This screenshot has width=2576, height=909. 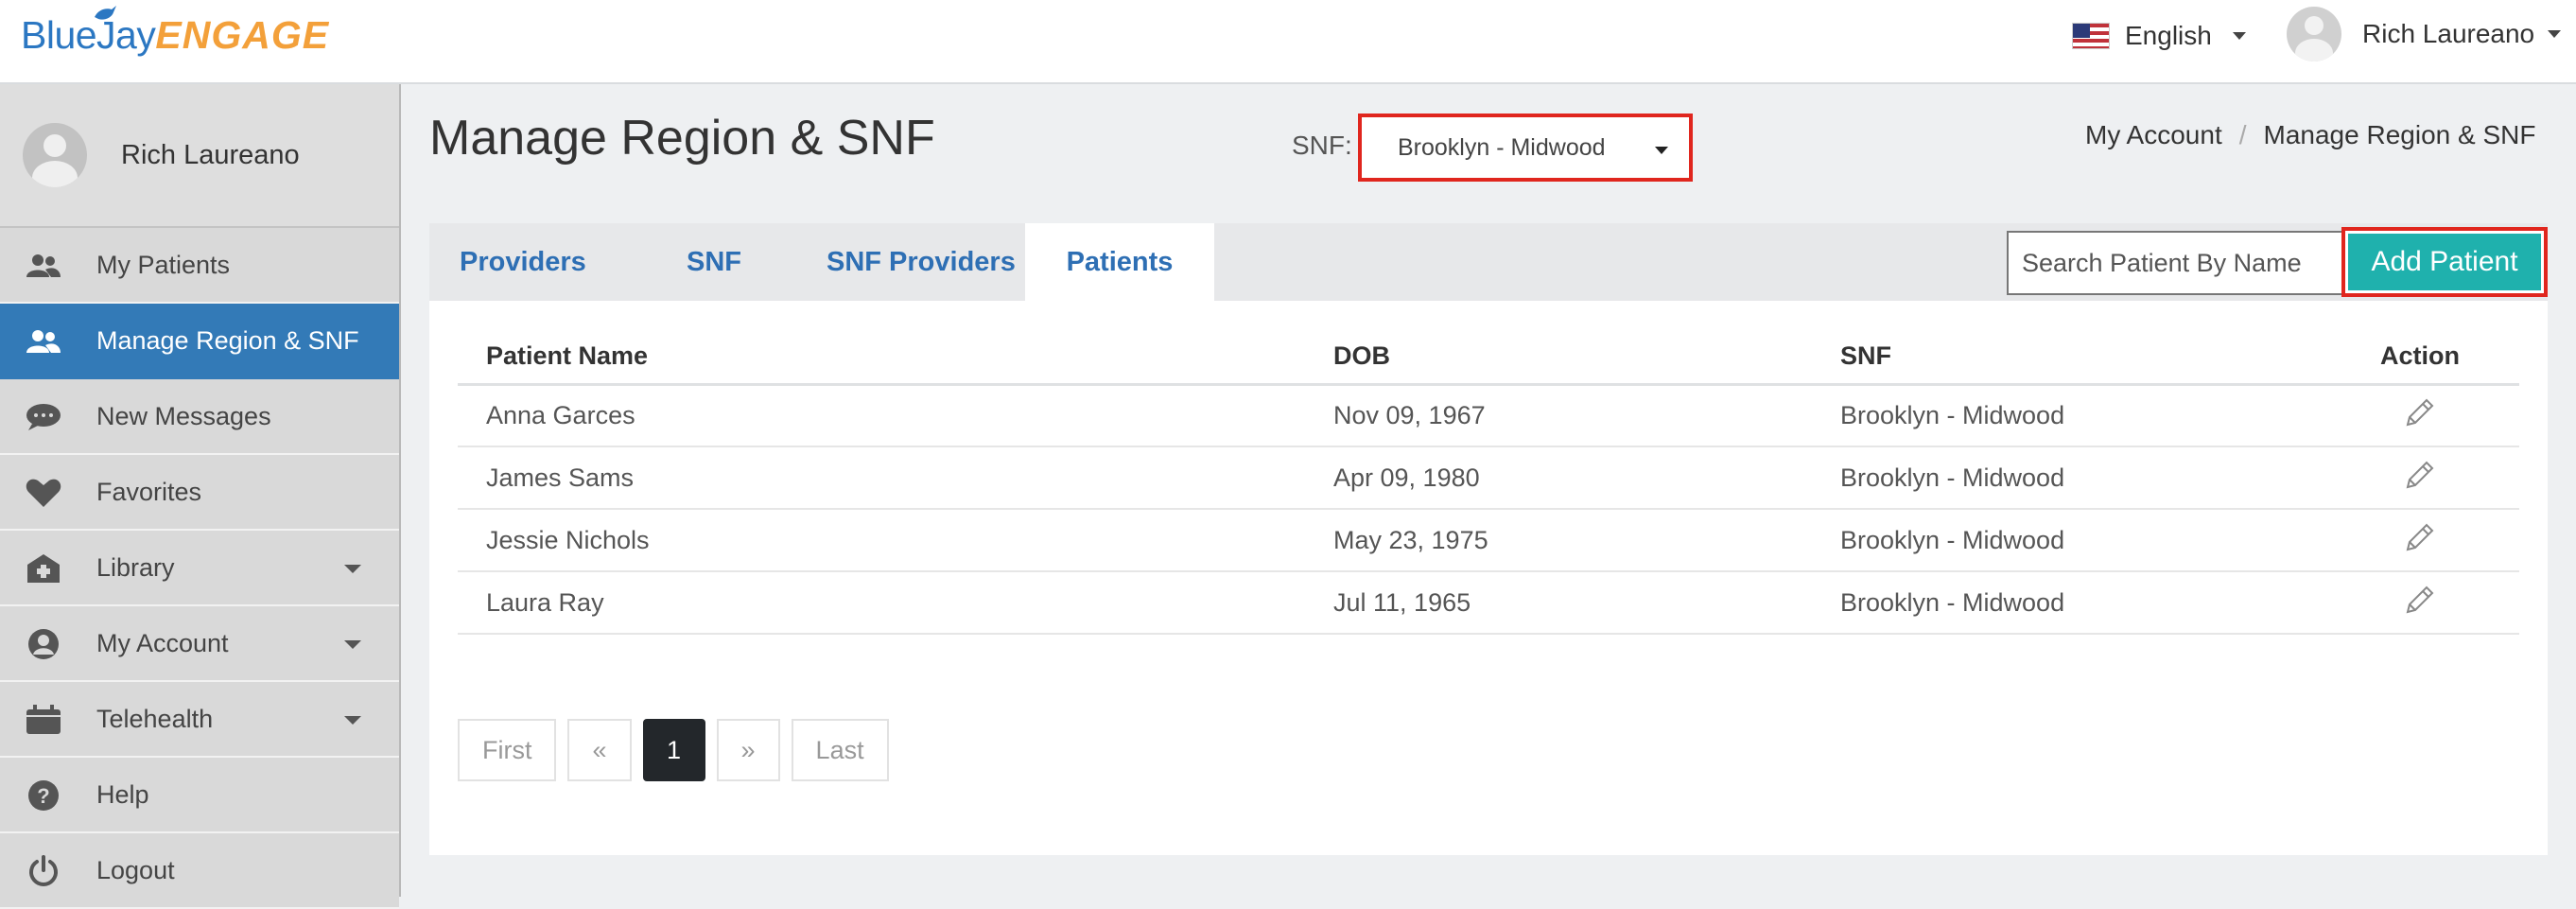 I want to click on sidebar-item-my-account: My Account, so click(x=199, y=644).